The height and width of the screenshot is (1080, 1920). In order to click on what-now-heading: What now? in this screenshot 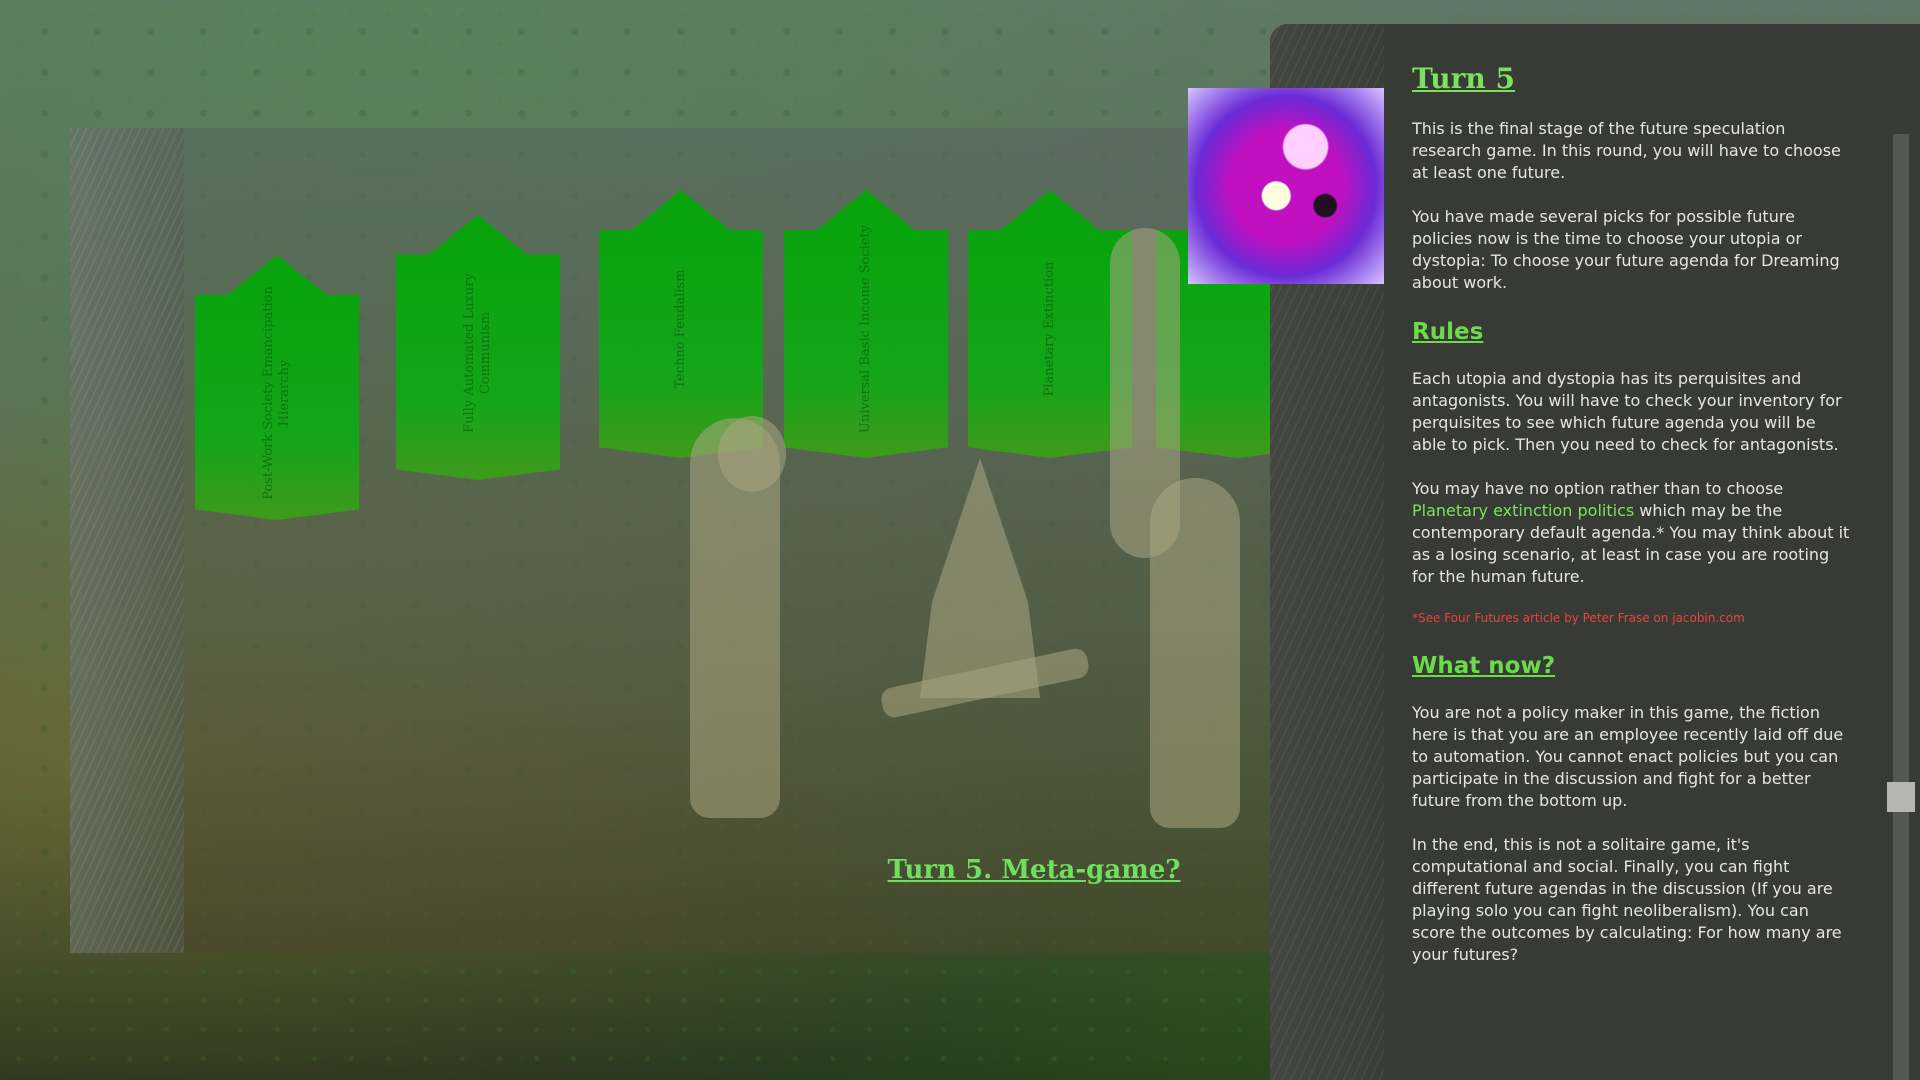, I will do `click(1484, 666)`.